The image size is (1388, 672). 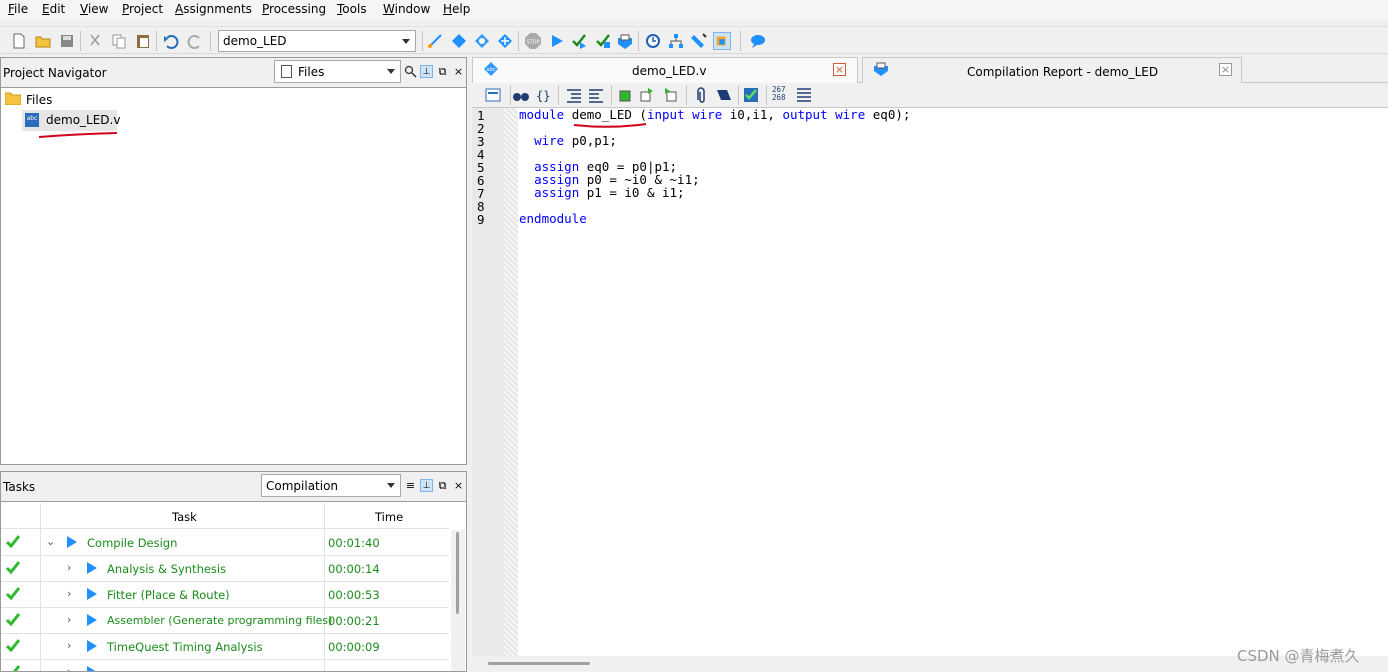 I want to click on task-row-analysis-synthesis: › Analysis & Synthesis 00:00:14, so click(x=225, y=569).